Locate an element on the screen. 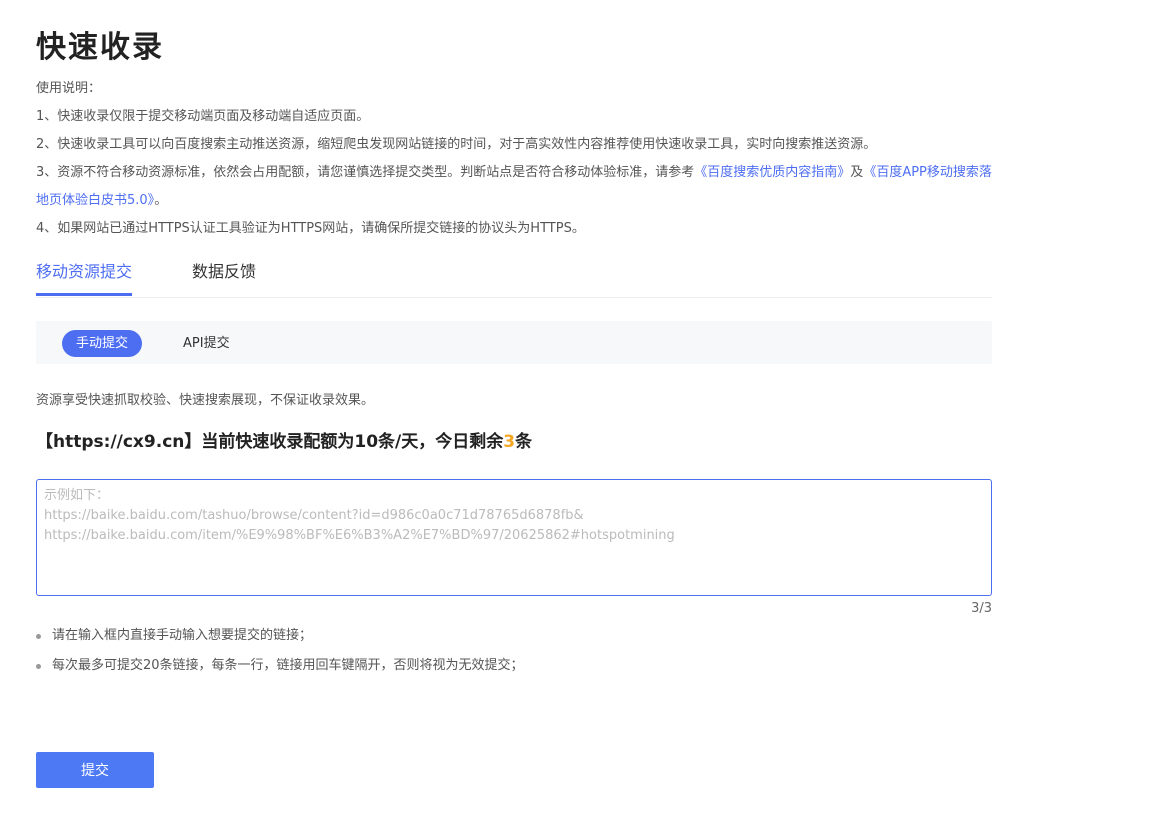  quota-heading: 【https://cx9.cn】当前快速收录配额为10条/天，今日剩余3条 is located at coordinates (284, 439).